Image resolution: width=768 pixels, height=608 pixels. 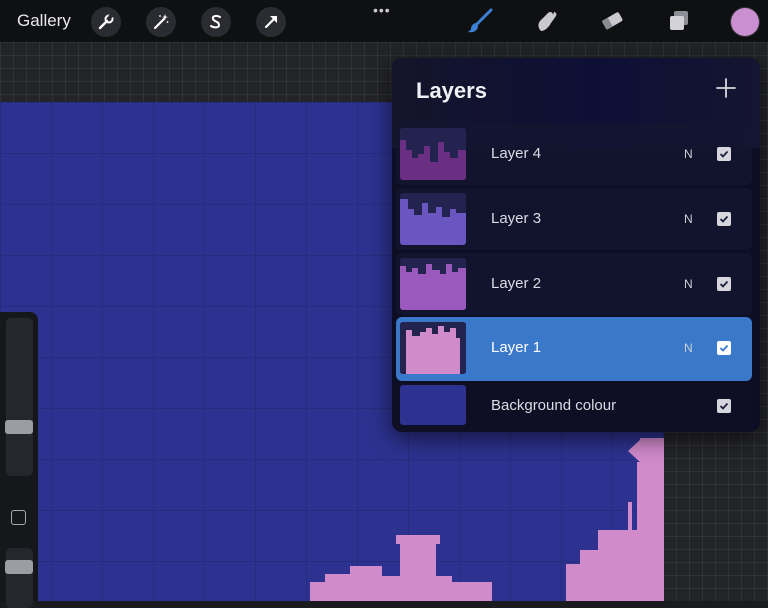 I want to click on smudge-icon, so click(x=546, y=21).